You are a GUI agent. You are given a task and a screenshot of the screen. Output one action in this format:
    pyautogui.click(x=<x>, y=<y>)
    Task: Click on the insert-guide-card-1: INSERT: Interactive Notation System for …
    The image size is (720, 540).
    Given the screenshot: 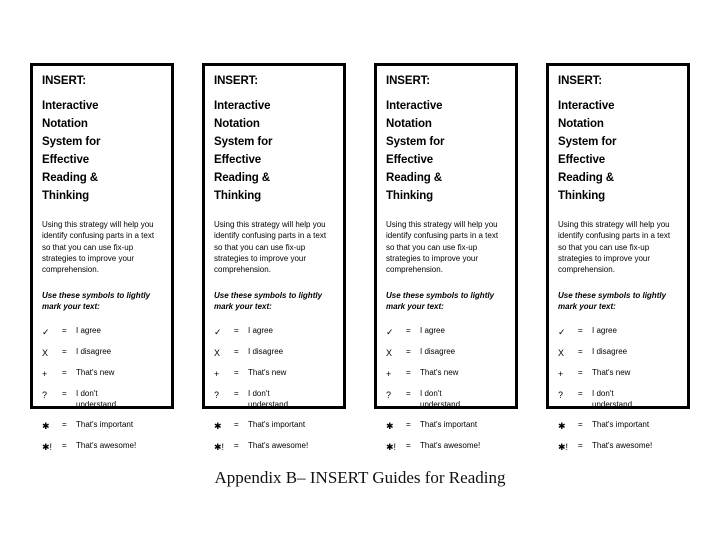 What is the action you would take?
    pyautogui.click(x=102, y=257)
    